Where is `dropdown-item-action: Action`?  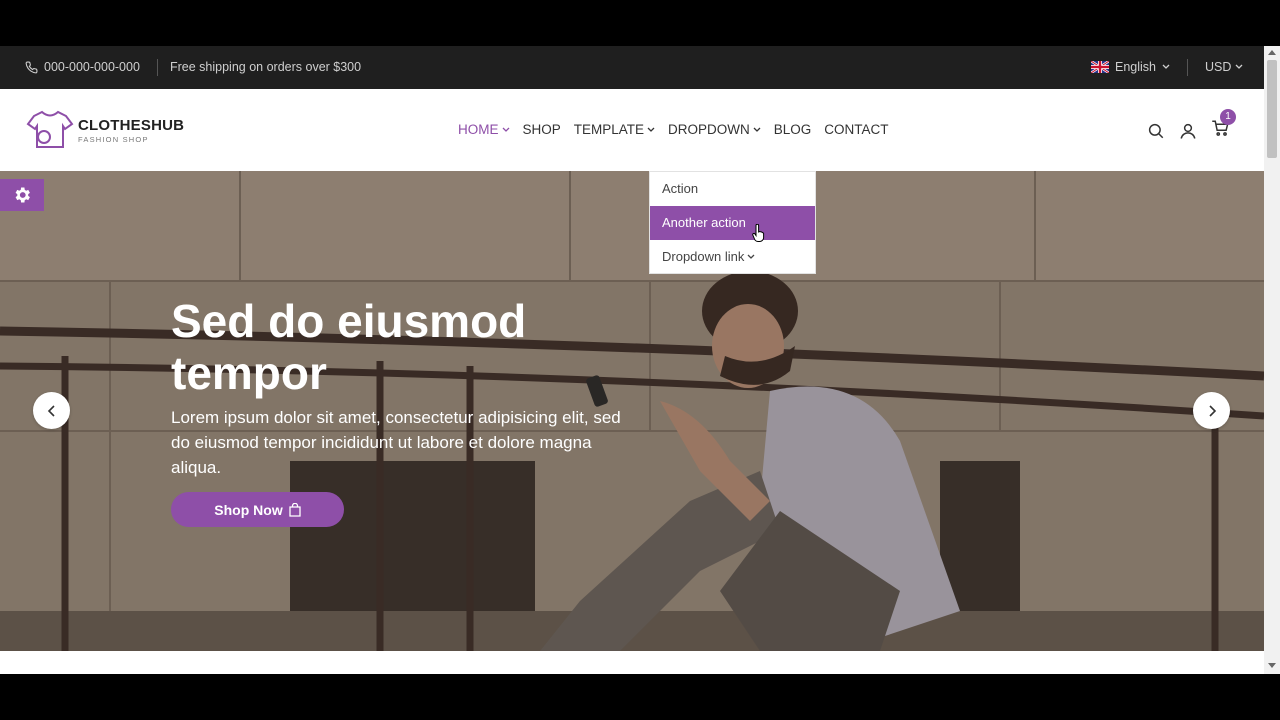
dropdown-item-action: Action is located at coordinates (732, 189).